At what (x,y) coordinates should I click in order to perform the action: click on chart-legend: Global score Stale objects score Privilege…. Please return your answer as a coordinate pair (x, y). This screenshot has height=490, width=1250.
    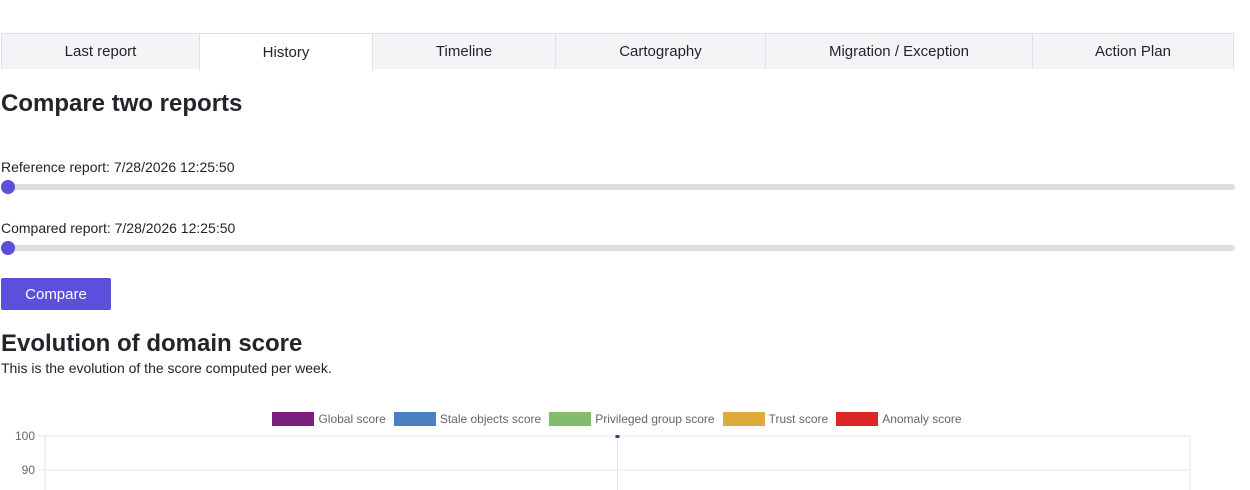
    Looking at the image, I should click on (617, 419).